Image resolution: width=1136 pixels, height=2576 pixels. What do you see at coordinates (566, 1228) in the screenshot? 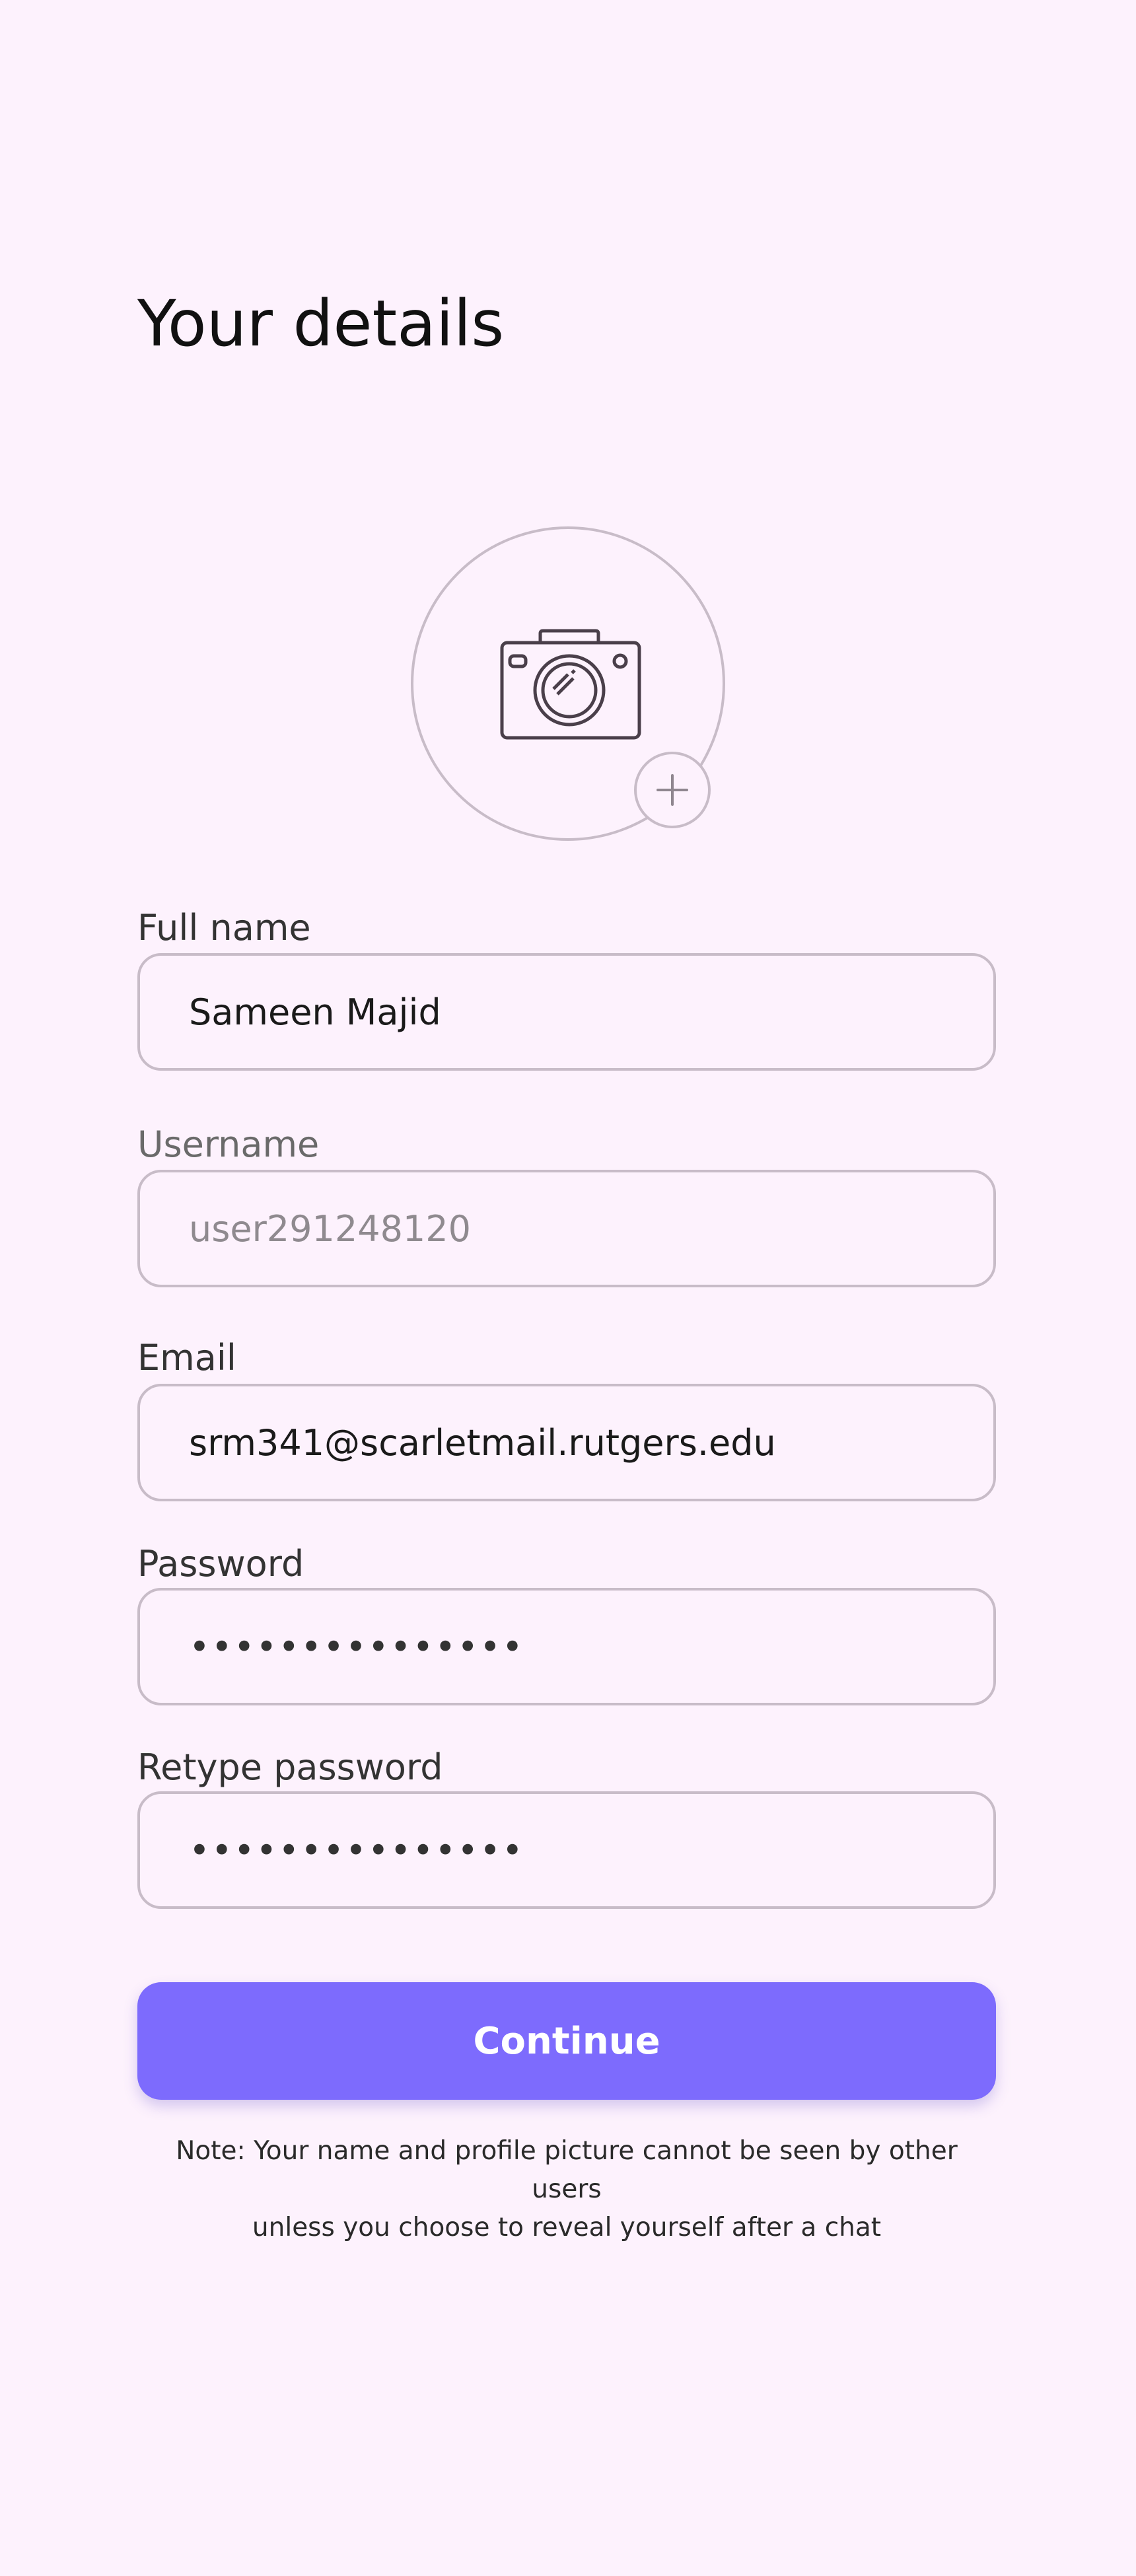
I see `username-field: user291248120` at bounding box center [566, 1228].